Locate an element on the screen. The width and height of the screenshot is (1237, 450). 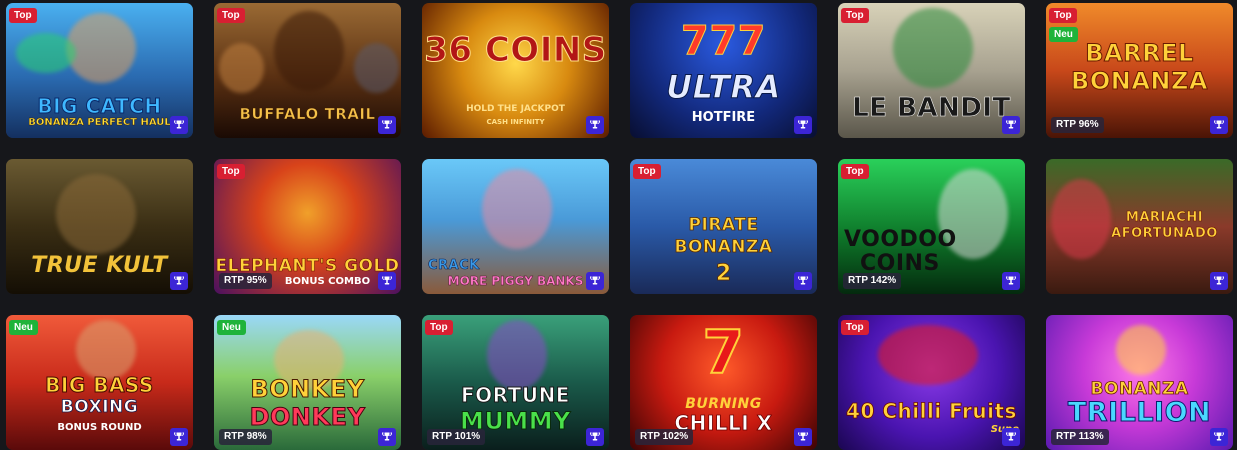
game-tile-pirate-bonanza-2: PIRATE BONANZA 2 Top is located at coordinates (723, 226).